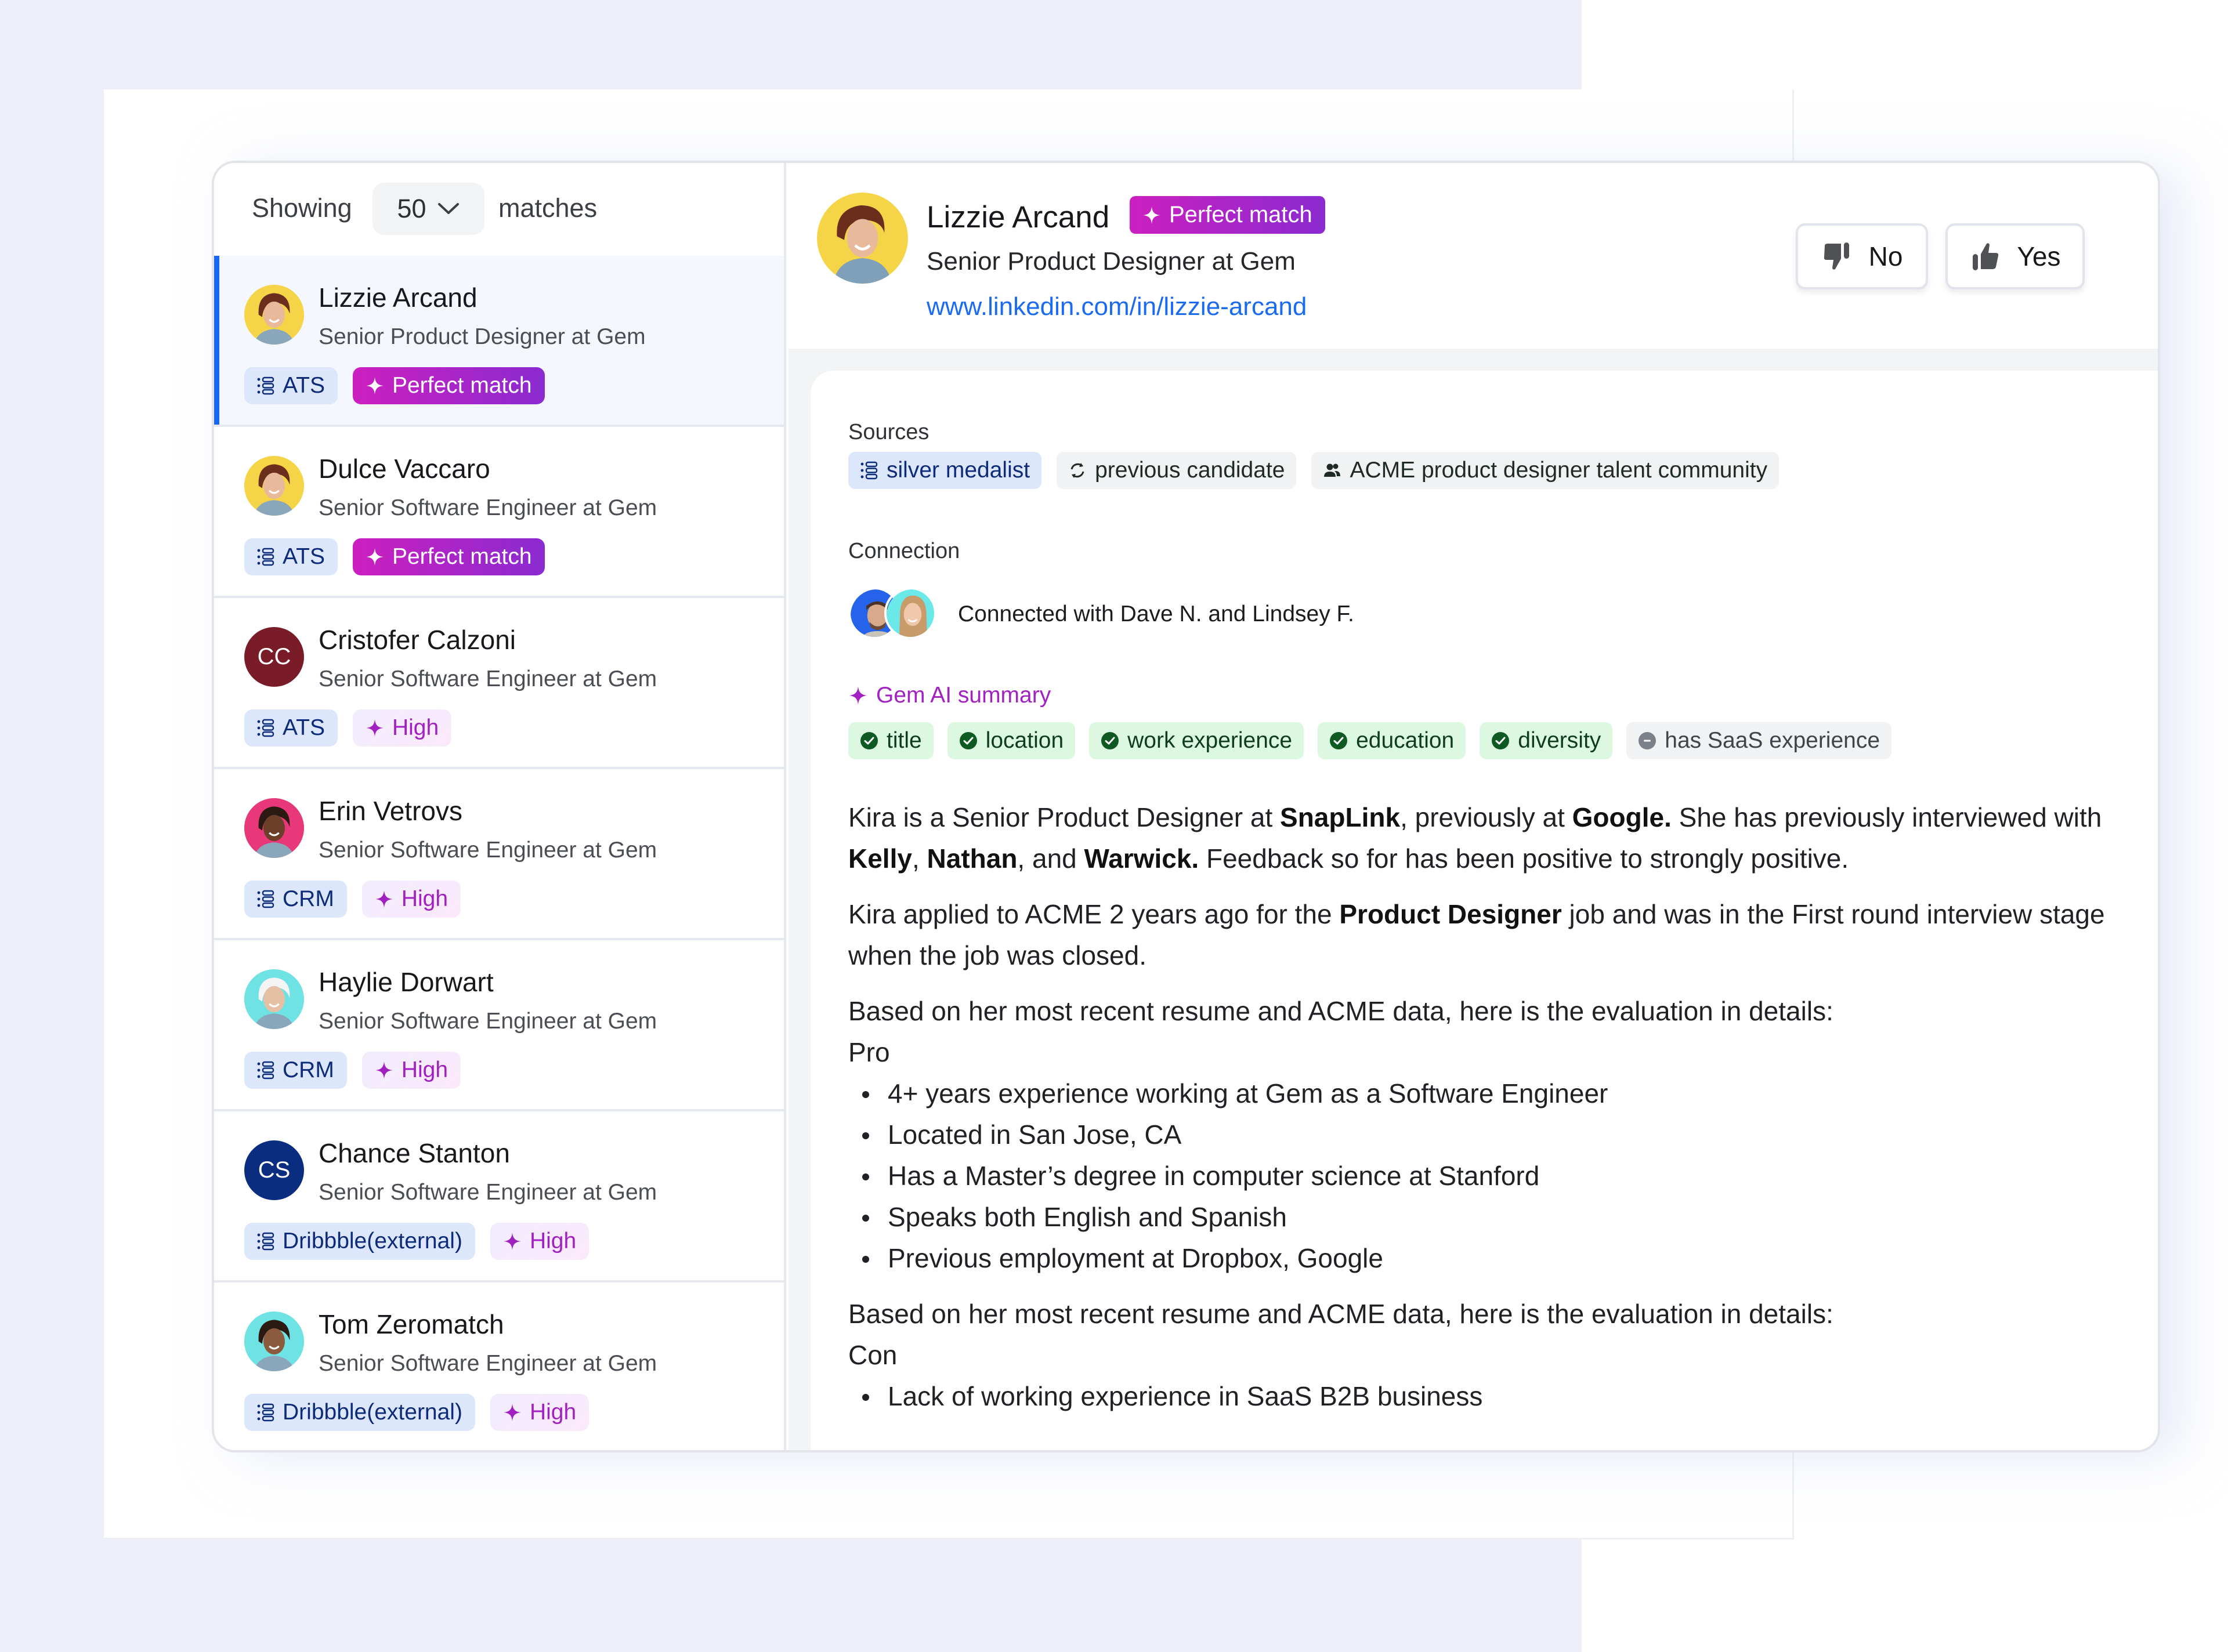  What do you see at coordinates (1064, 817) in the screenshot?
I see `summary-run: Kira is a Senior Product Designer at` at bounding box center [1064, 817].